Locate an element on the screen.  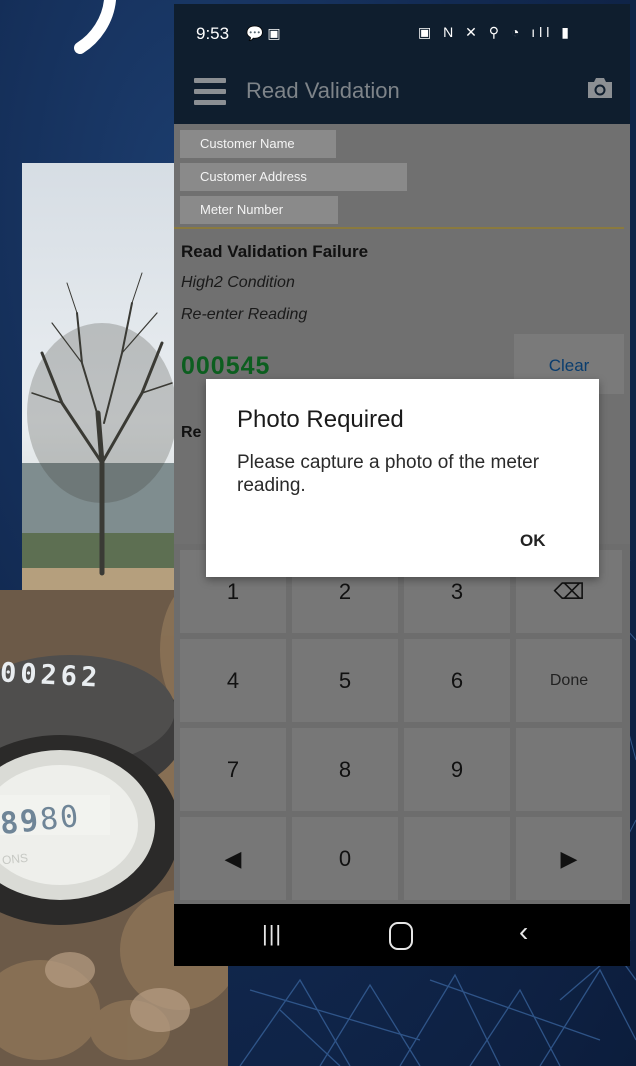
meter-unit-label: ONS is located at coordinates (15, 859).